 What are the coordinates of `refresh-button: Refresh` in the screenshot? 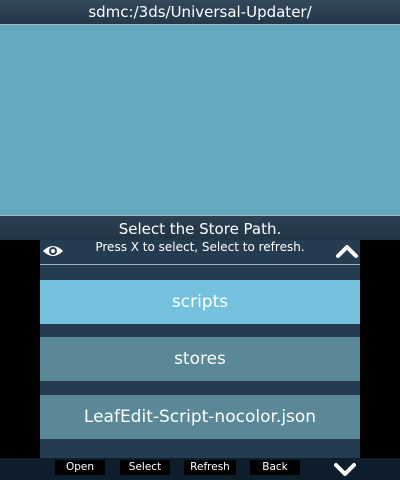 It's located at (210, 467).